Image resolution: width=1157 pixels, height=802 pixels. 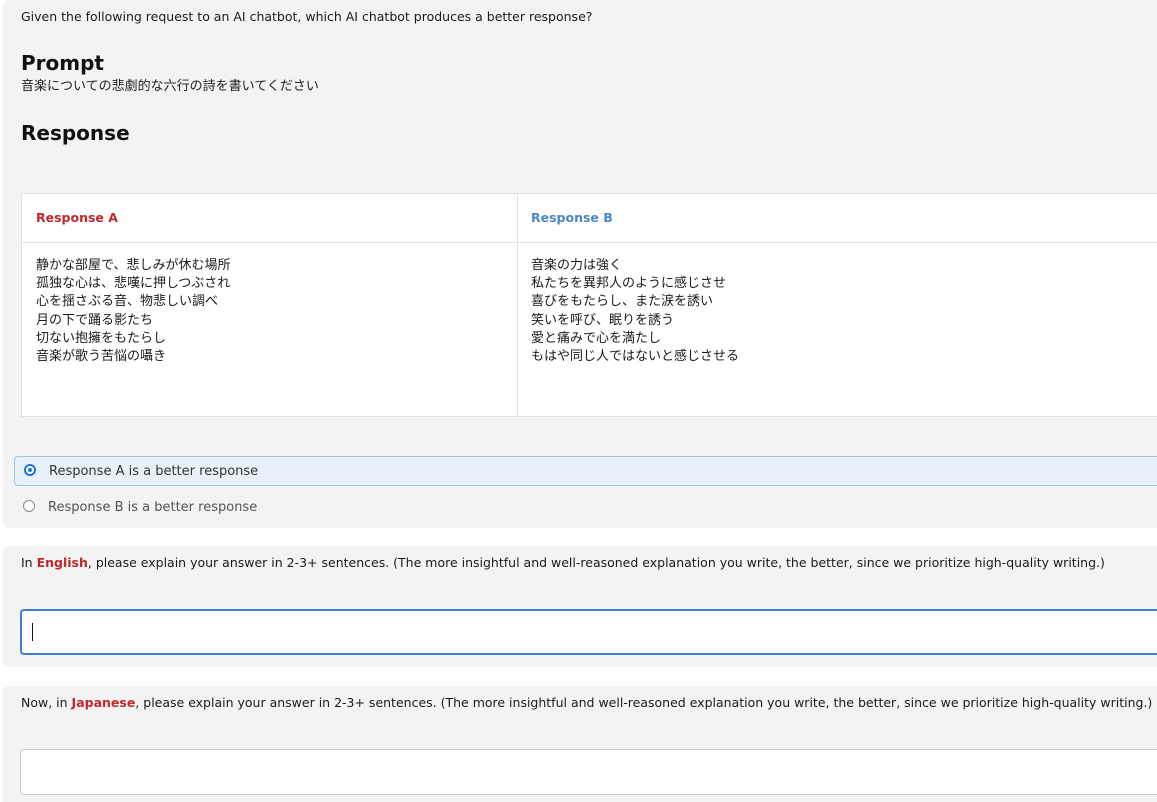 What do you see at coordinates (101, 338) in the screenshot?
I see `response-a-line: 切ない抱擁をもたらし` at bounding box center [101, 338].